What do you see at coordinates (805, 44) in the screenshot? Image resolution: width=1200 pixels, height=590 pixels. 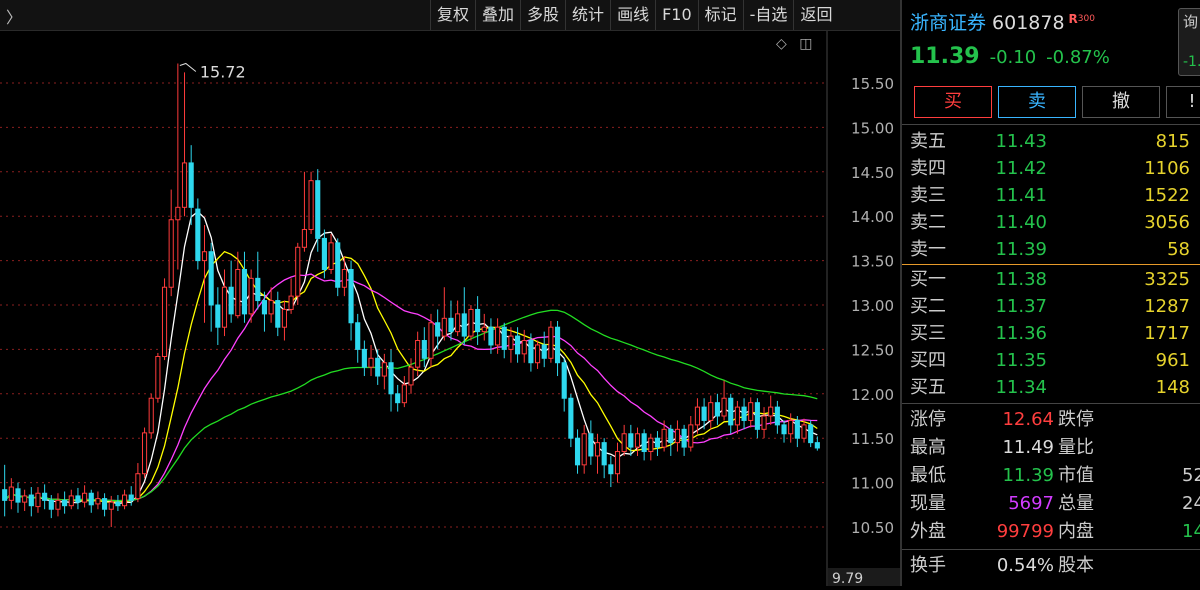 I see `panel-toggle-icon: ◫` at bounding box center [805, 44].